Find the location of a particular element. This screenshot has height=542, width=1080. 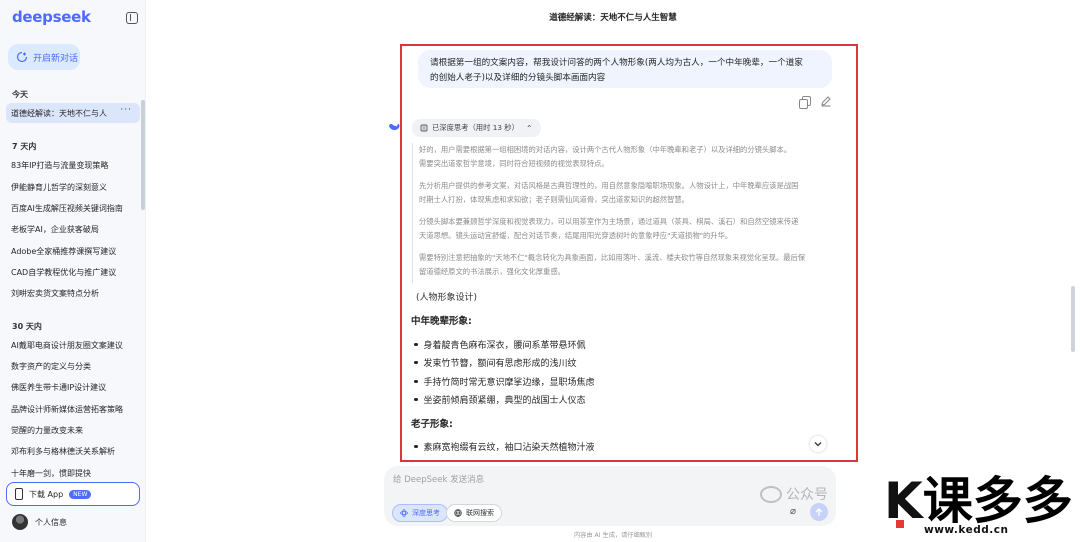

list-item: 手持竹简时常无意识摩挲边缘，显职场焦虑 is located at coordinates (504, 381).